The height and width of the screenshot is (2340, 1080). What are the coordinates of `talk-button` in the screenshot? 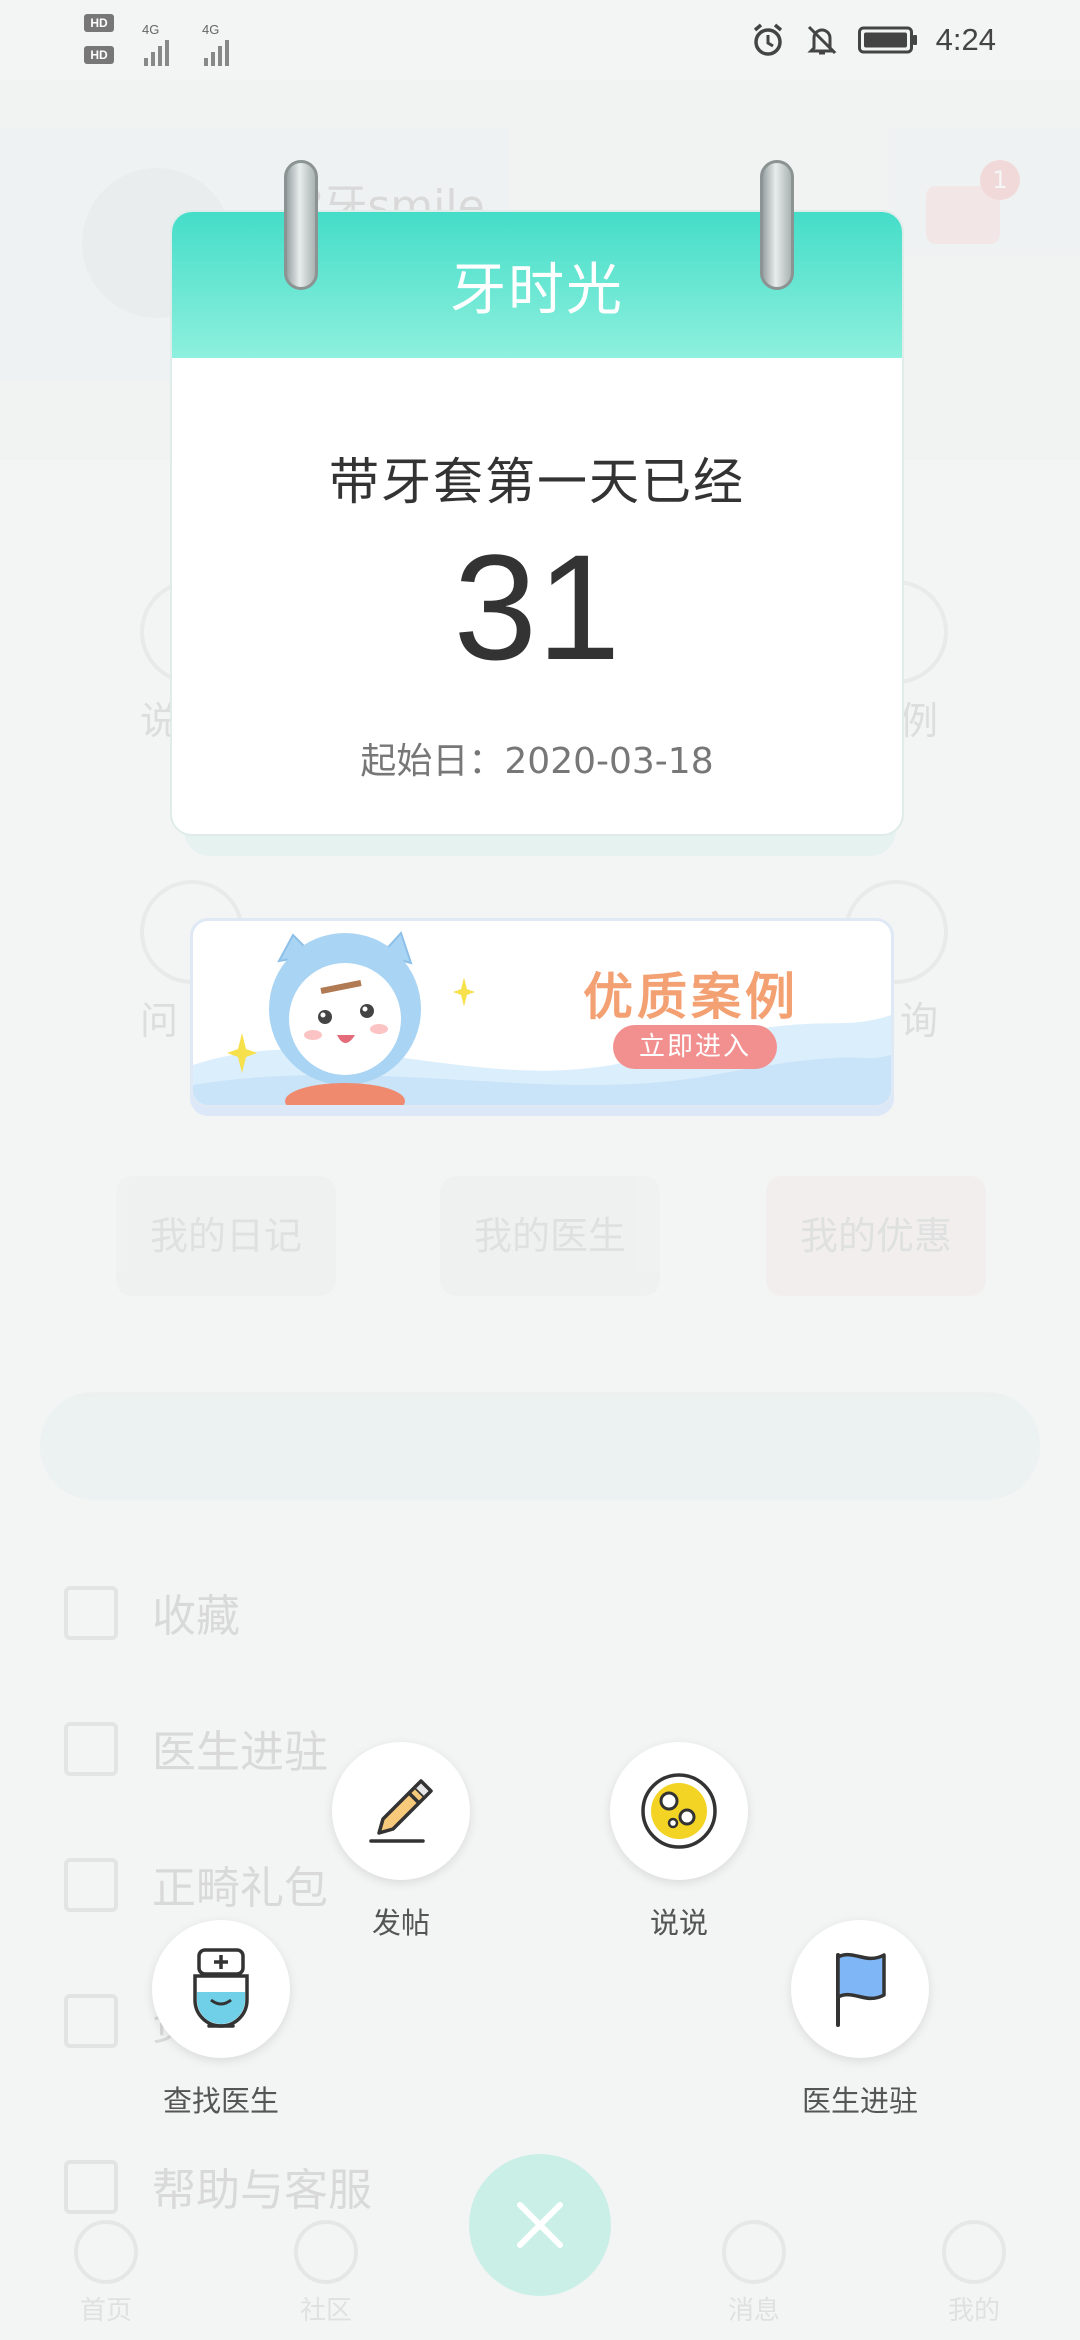 It's located at (679, 1811).